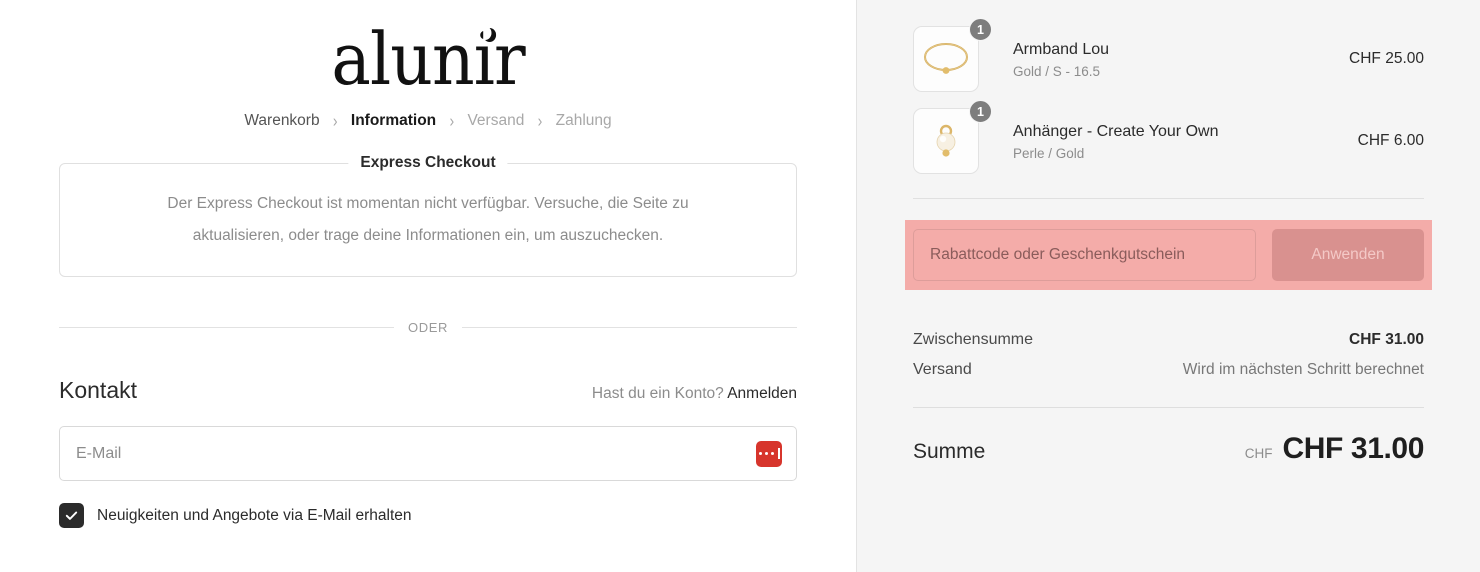  What do you see at coordinates (98, 390) in the screenshot?
I see `contact-title: Kontakt` at bounding box center [98, 390].